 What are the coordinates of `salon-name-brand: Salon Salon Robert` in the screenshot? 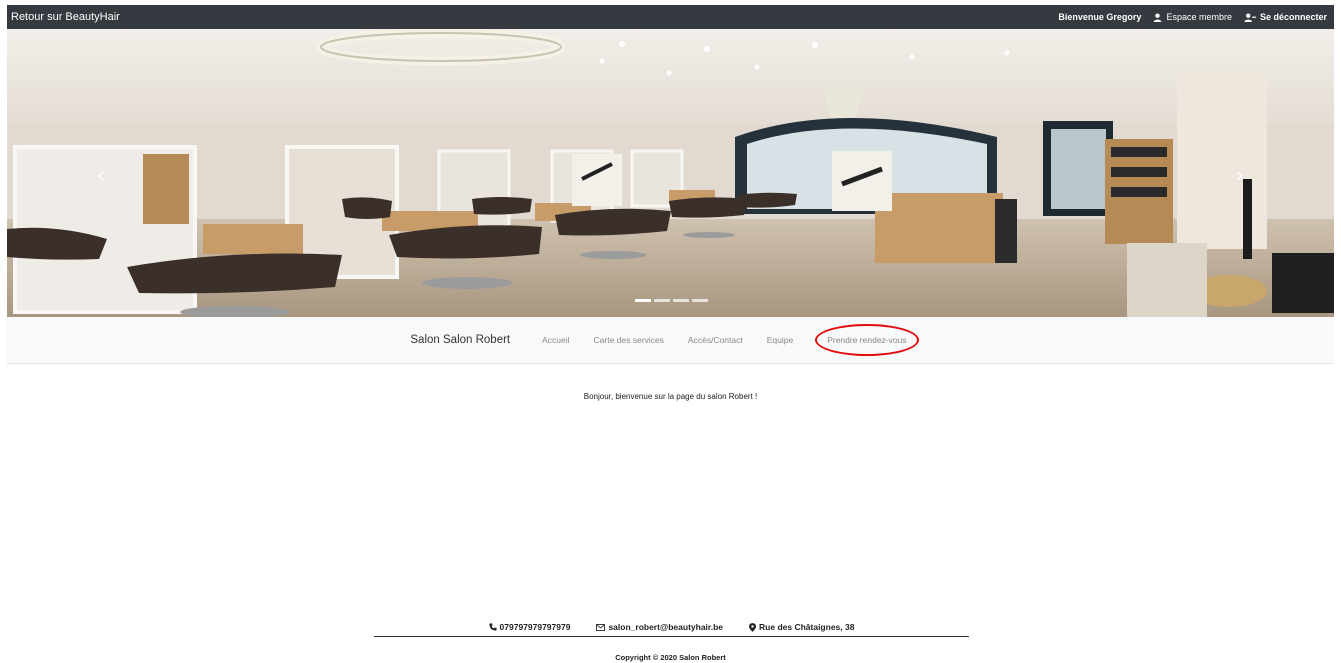 It's located at (460, 340).